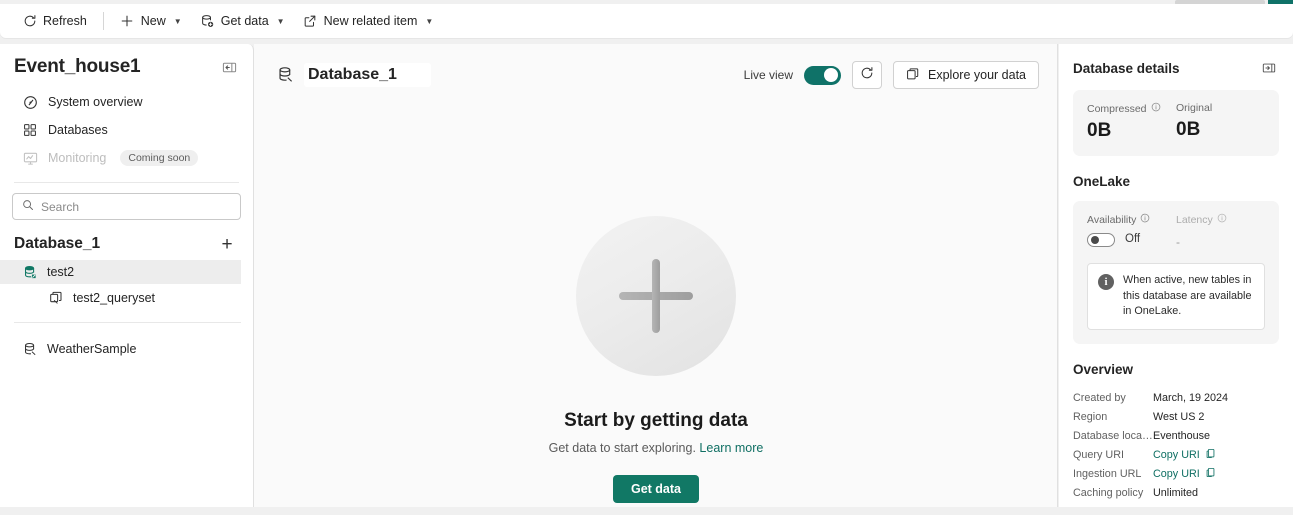 The height and width of the screenshot is (515, 1293). What do you see at coordinates (1178, 242) in the screenshot?
I see `latency-value: -` at bounding box center [1178, 242].